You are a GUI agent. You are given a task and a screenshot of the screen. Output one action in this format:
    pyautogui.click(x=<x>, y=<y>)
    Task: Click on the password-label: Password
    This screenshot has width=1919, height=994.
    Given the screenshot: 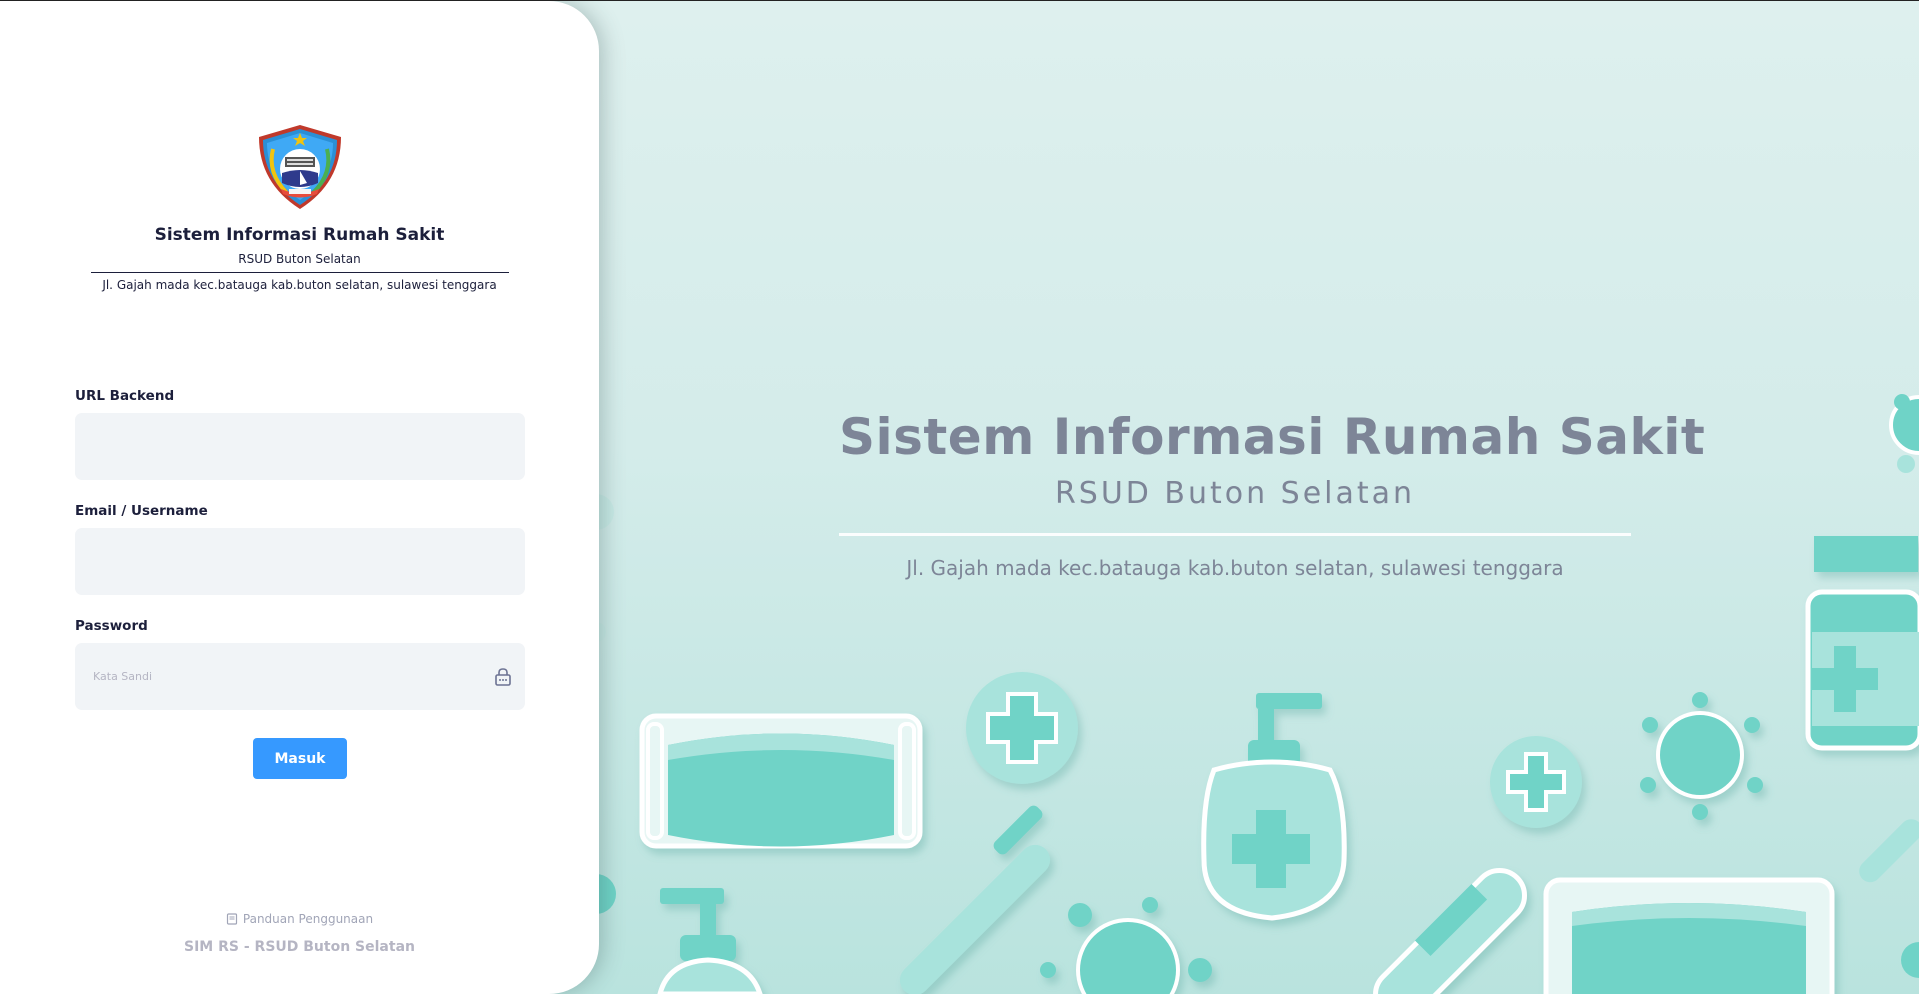 What is the action you would take?
    pyautogui.click(x=111, y=626)
    